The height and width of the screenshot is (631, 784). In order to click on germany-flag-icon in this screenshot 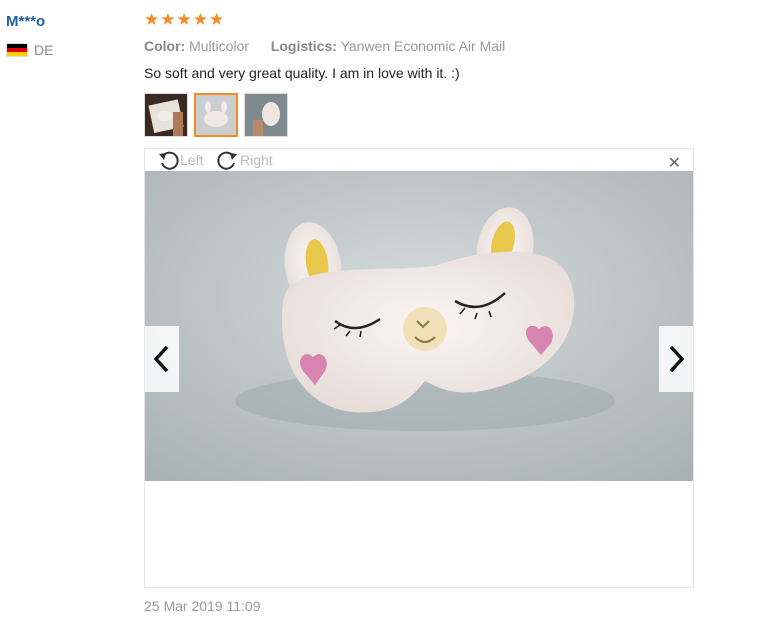, I will do `click(17, 50)`.